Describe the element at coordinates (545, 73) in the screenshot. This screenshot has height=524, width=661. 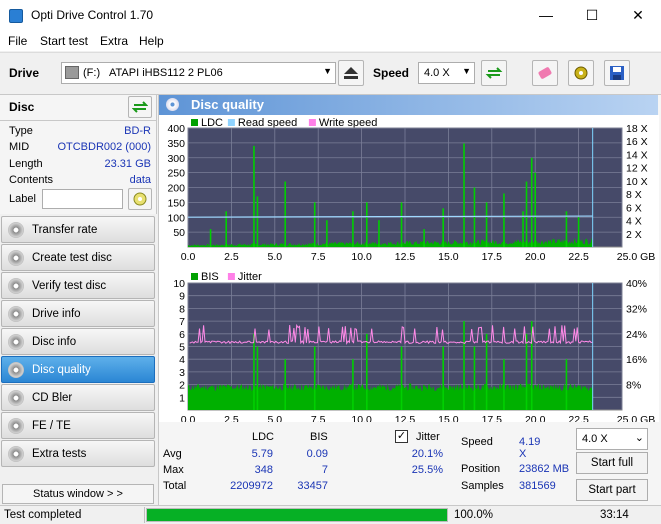
I see `erase-button` at that location.